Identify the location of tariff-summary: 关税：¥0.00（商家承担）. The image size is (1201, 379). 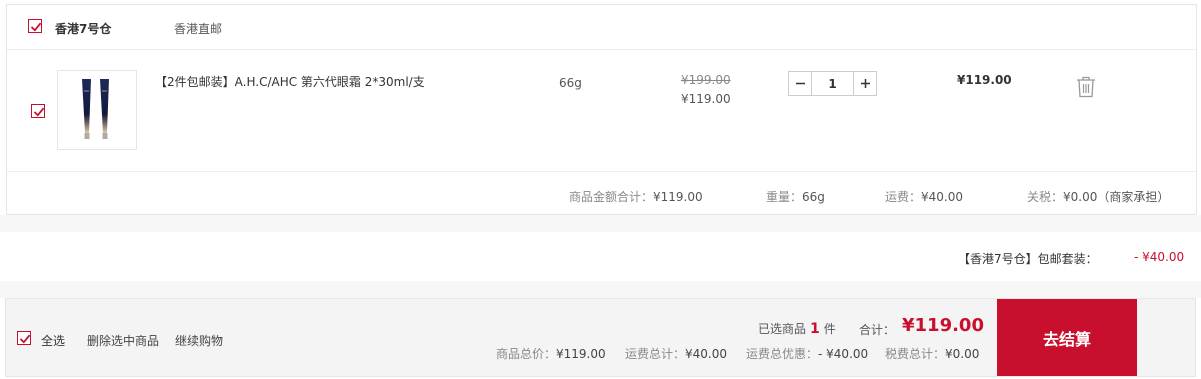
(1098, 196).